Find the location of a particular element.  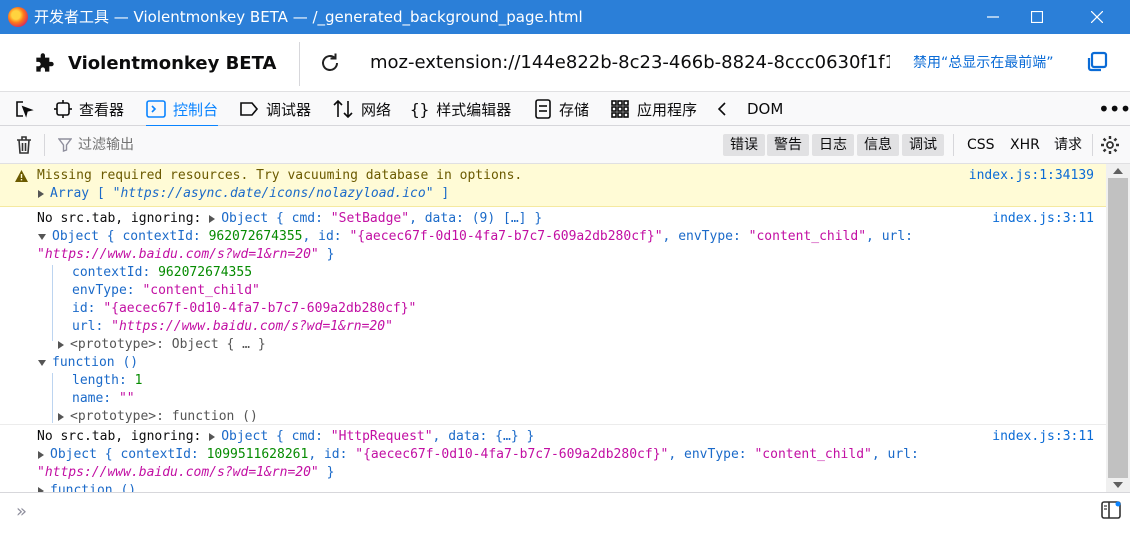

tab-label: 应用程序 is located at coordinates (667, 109).